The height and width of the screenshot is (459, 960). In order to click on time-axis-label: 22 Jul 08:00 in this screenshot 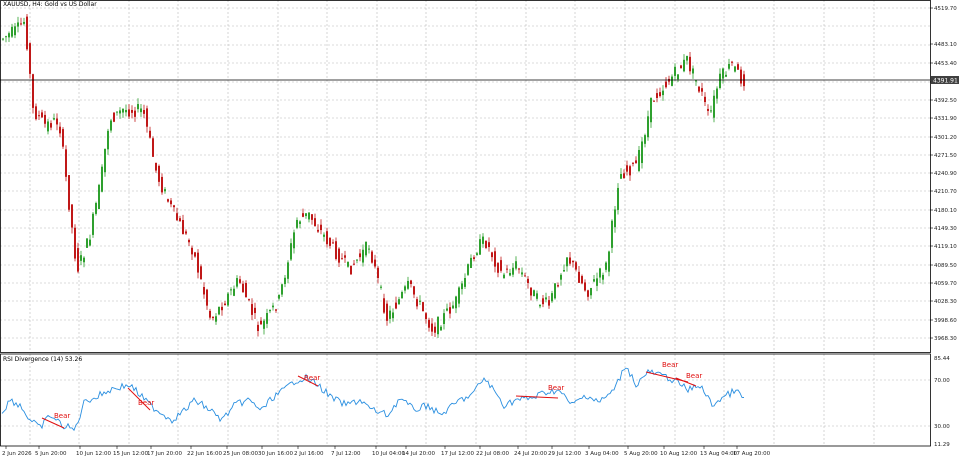, I will do `click(492, 454)`.